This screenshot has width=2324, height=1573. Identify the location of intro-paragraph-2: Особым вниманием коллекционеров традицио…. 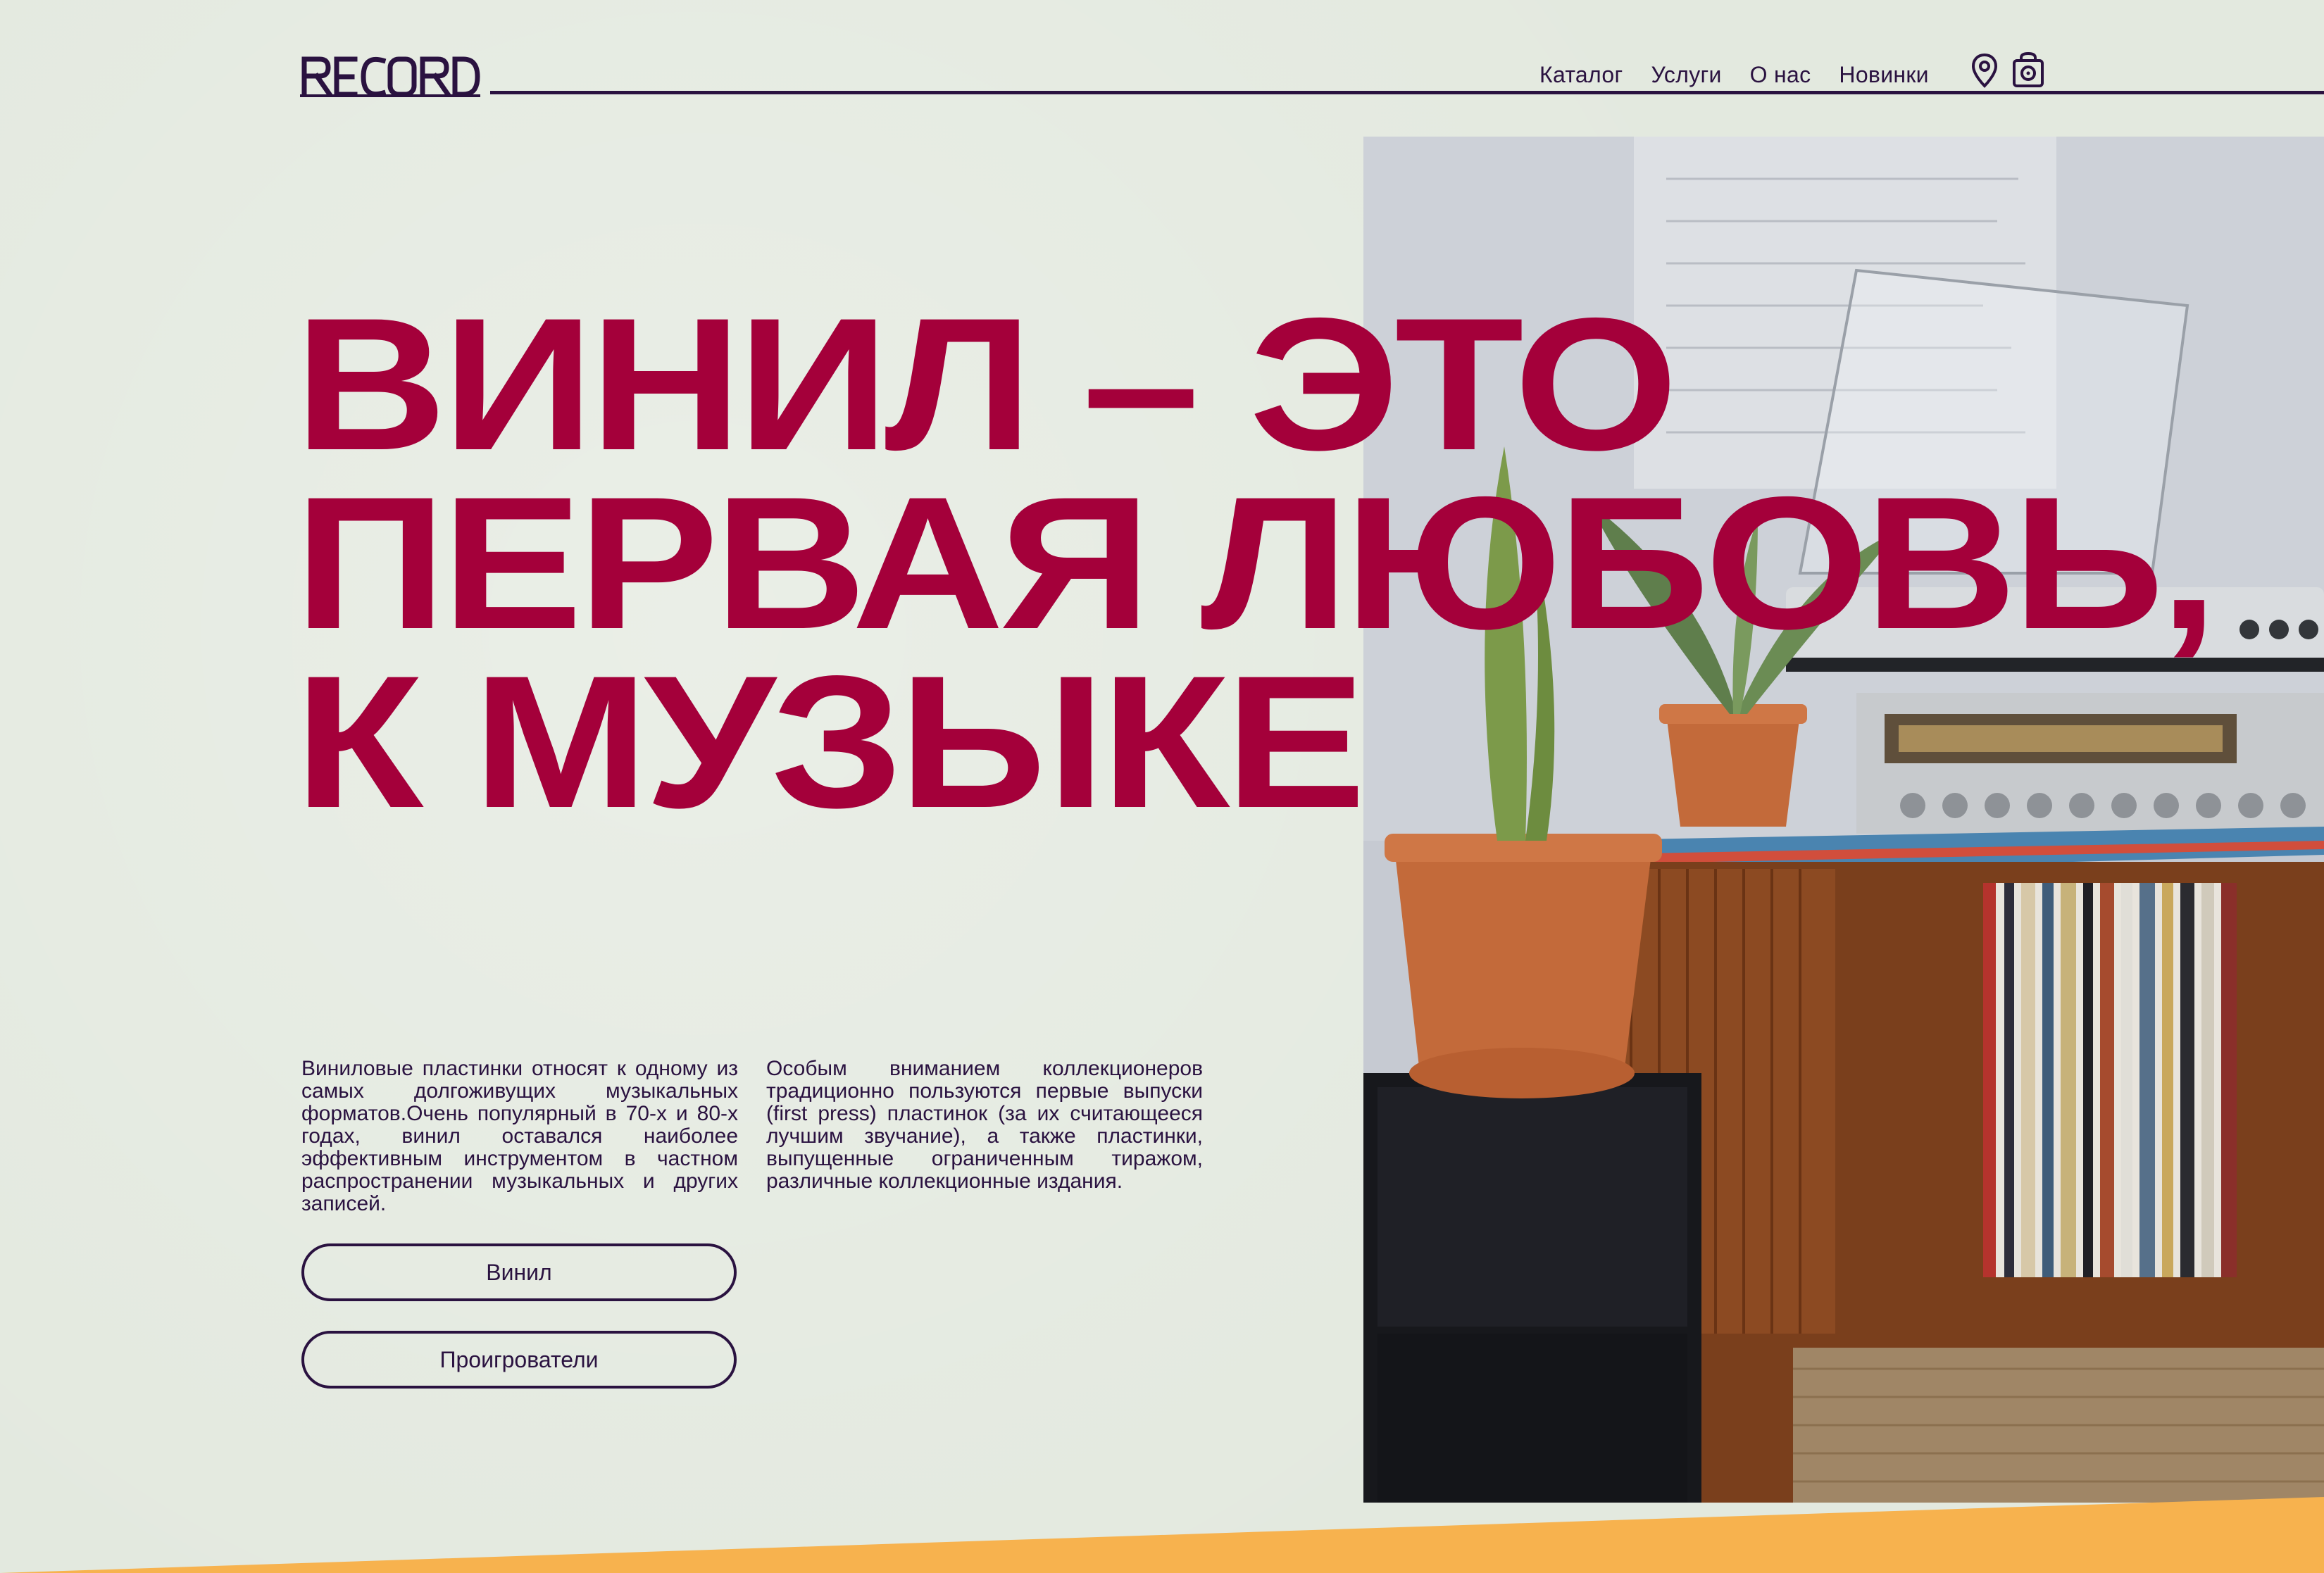
(984, 1125).